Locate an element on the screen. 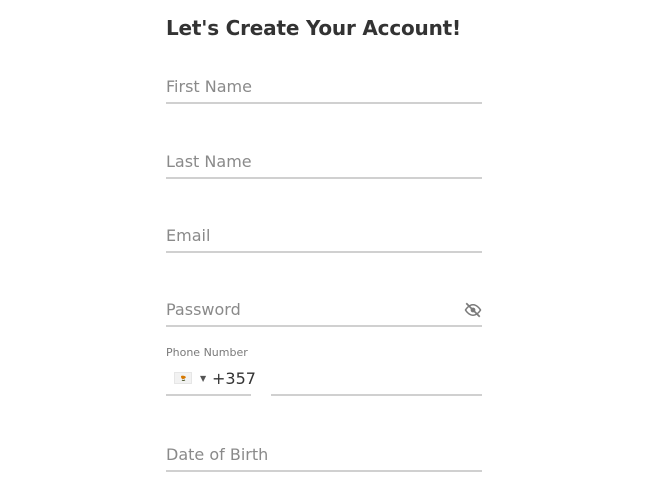  phone-number-field is located at coordinates (376, 380).